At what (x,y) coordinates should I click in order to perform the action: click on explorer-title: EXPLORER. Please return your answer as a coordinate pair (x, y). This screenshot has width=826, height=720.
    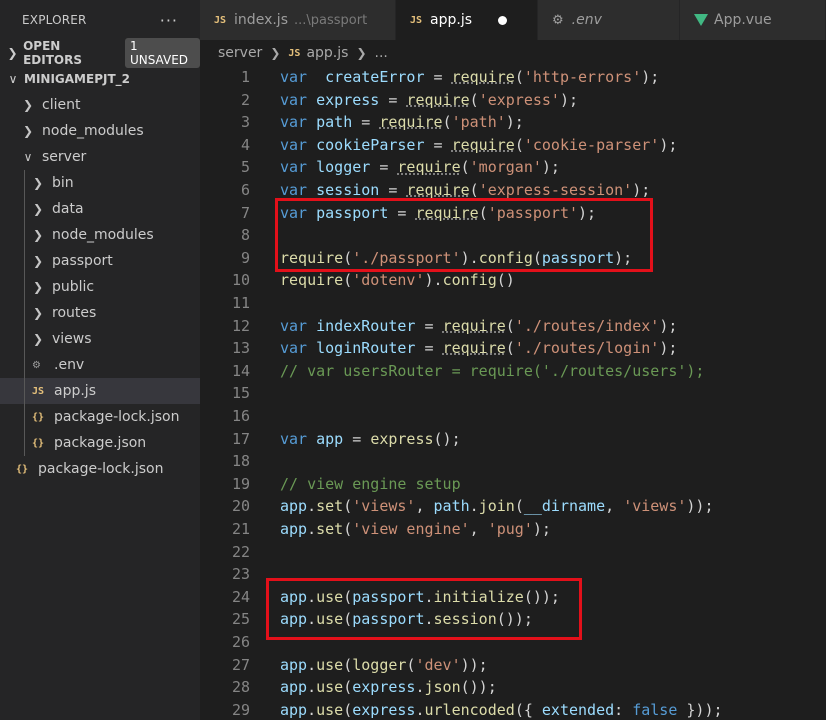
    Looking at the image, I should click on (54, 20).